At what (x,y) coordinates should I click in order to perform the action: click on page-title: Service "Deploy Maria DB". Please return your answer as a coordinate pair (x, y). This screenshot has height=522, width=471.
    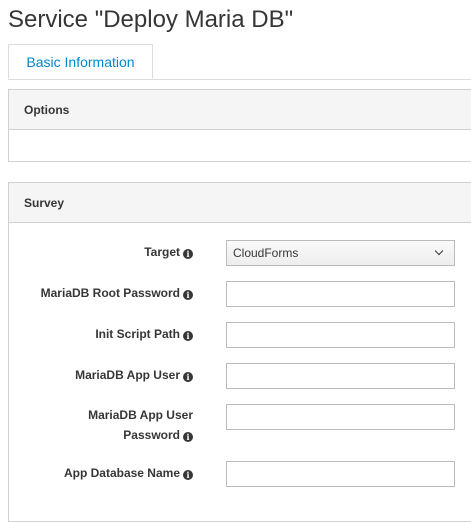
    Looking at the image, I should click on (151, 19).